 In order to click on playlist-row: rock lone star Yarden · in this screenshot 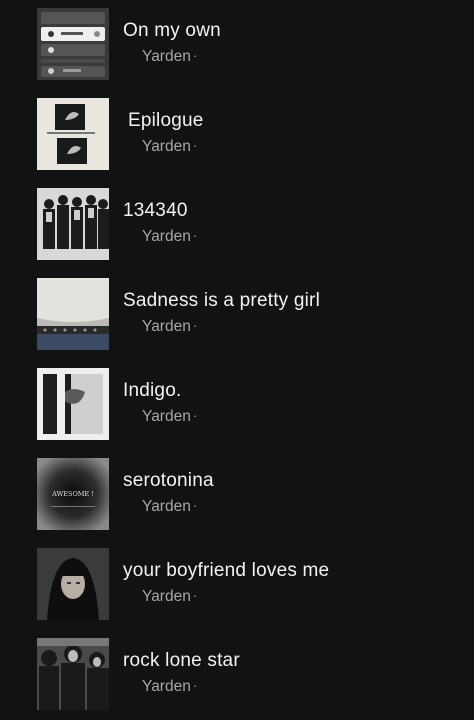, I will do `click(237, 675)`.